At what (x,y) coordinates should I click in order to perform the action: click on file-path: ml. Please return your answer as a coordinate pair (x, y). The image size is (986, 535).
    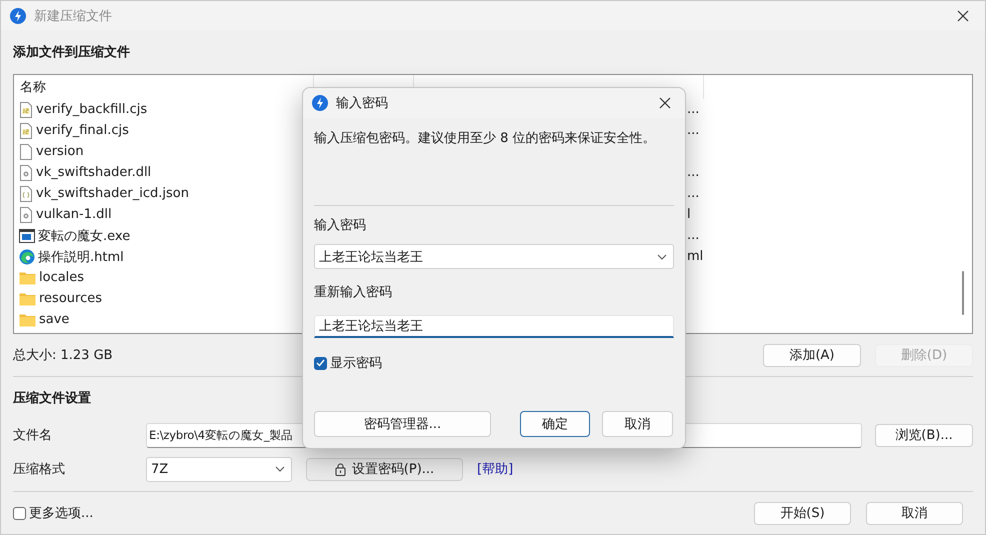
    Looking at the image, I should click on (695, 256).